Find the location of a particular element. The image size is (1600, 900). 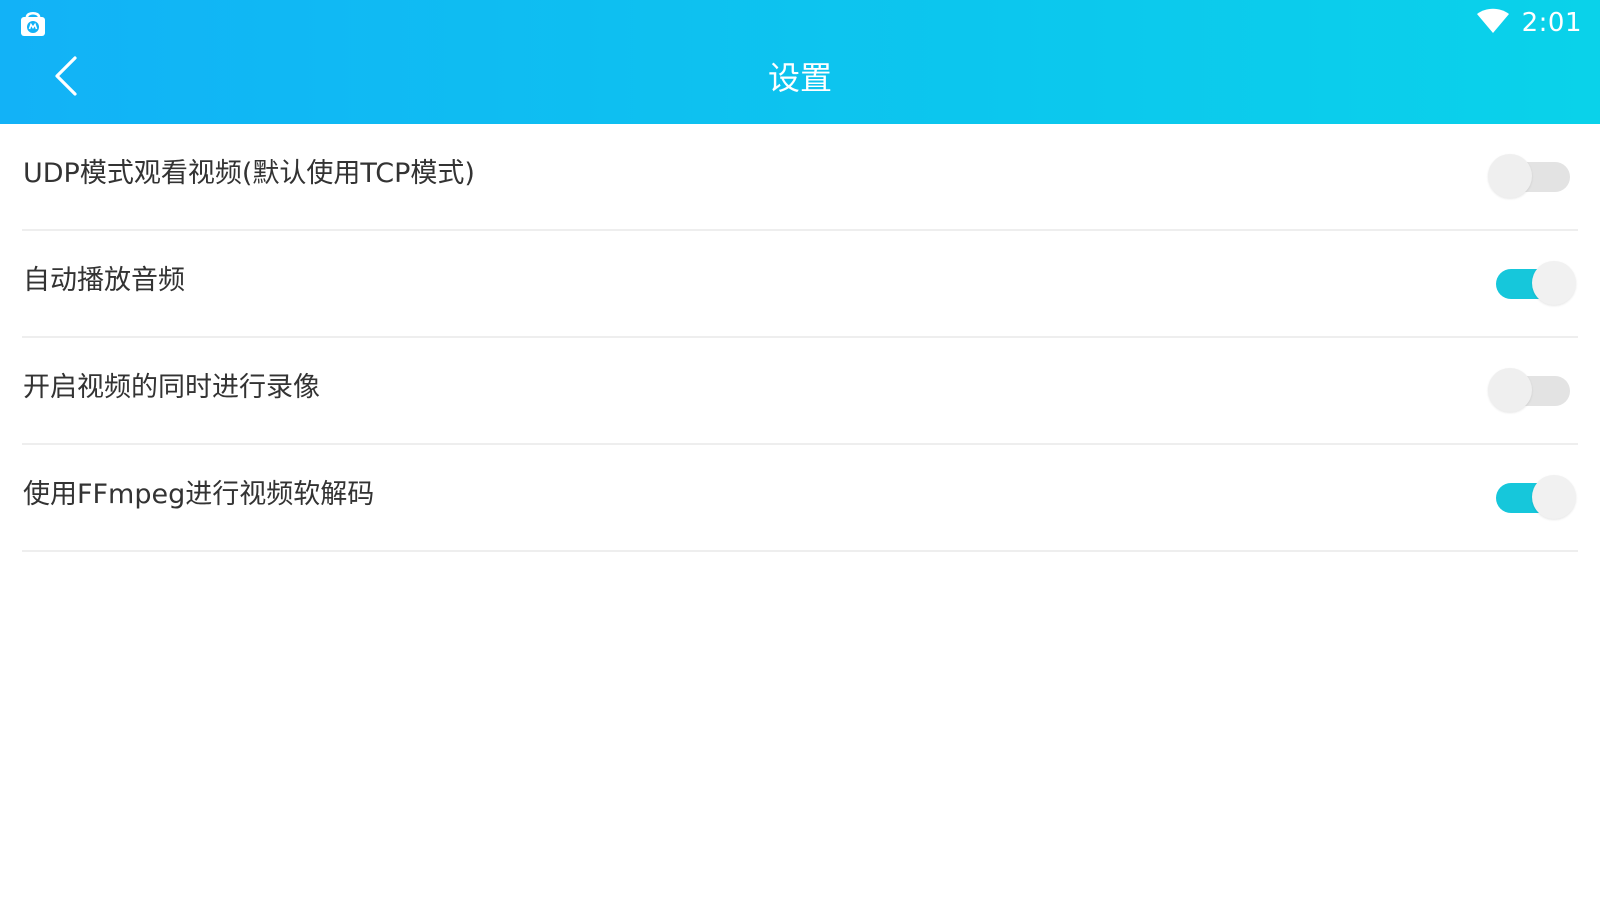

setting-row-record-while-playing: 开启视频的同时进行录像 is located at coordinates (800, 391).